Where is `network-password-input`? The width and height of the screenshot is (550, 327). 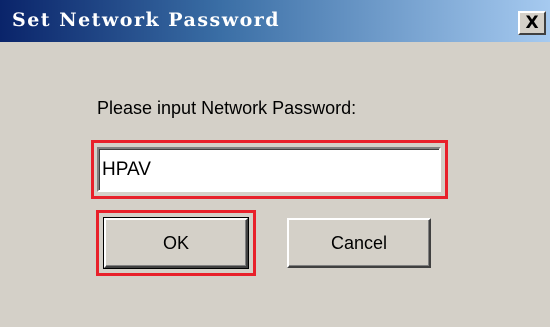
network-password-input is located at coordinates (269, 169).